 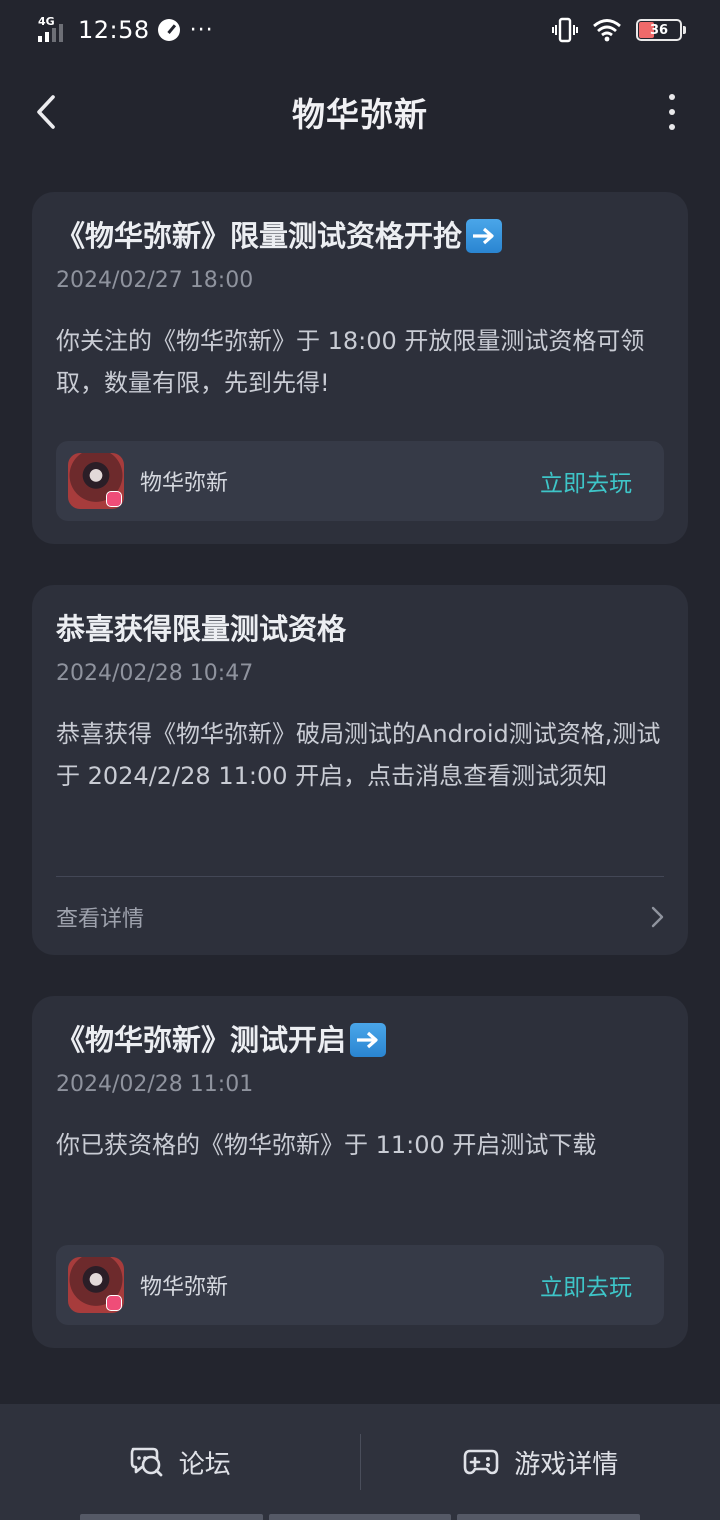 I want to click on message-date: 2024/02/28 11:01, so click(x=155, y=1084).